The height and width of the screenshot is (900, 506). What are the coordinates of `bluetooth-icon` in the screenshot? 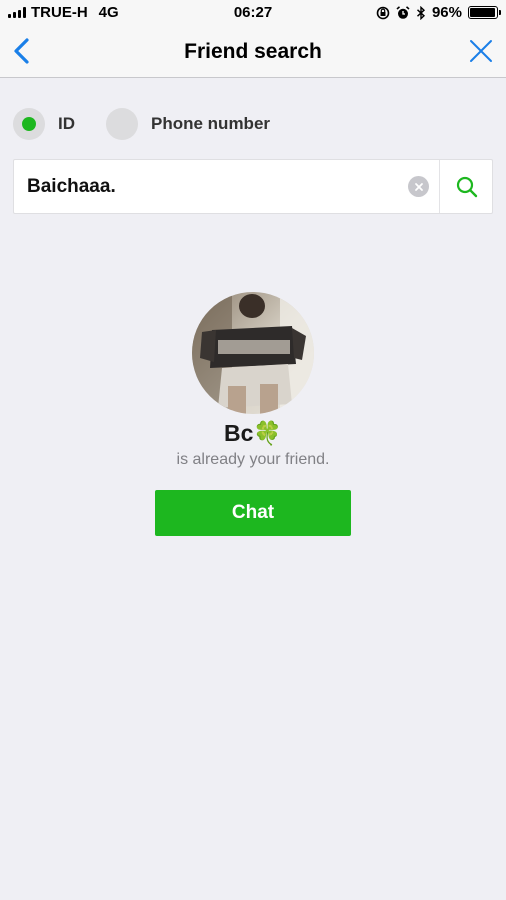 It's located at (420, 12).